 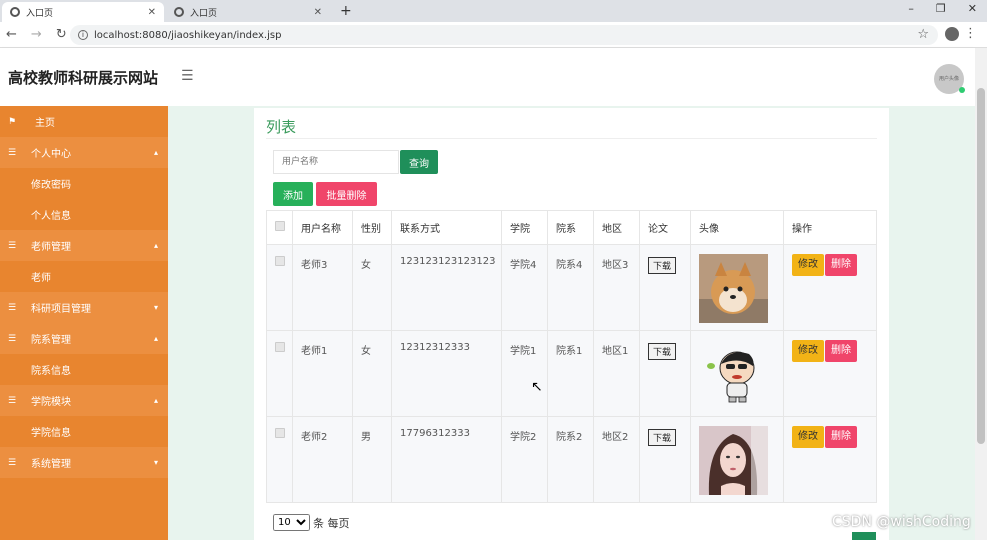 I want to click on cartoon-avatar-image, so click(x=733, y=374).